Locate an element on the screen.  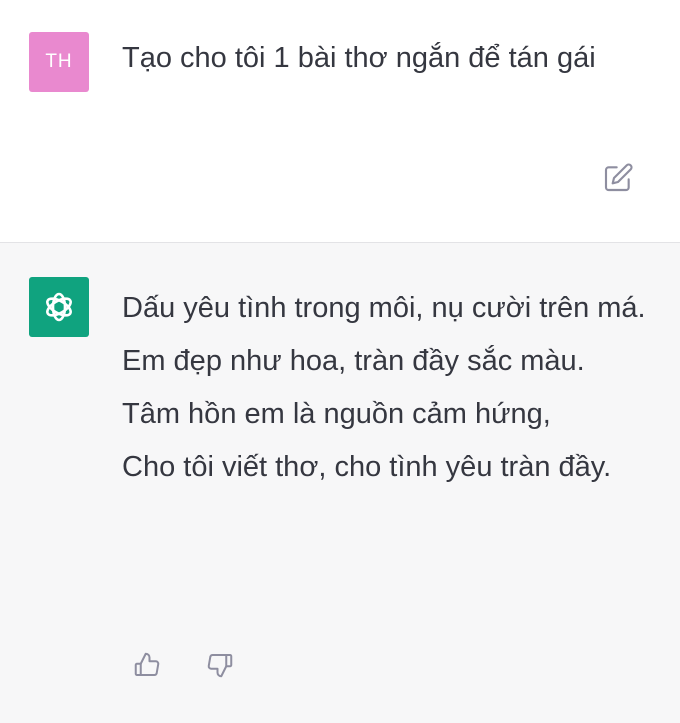
user-avatar-initials: TH is located at coordinates (59, 61).